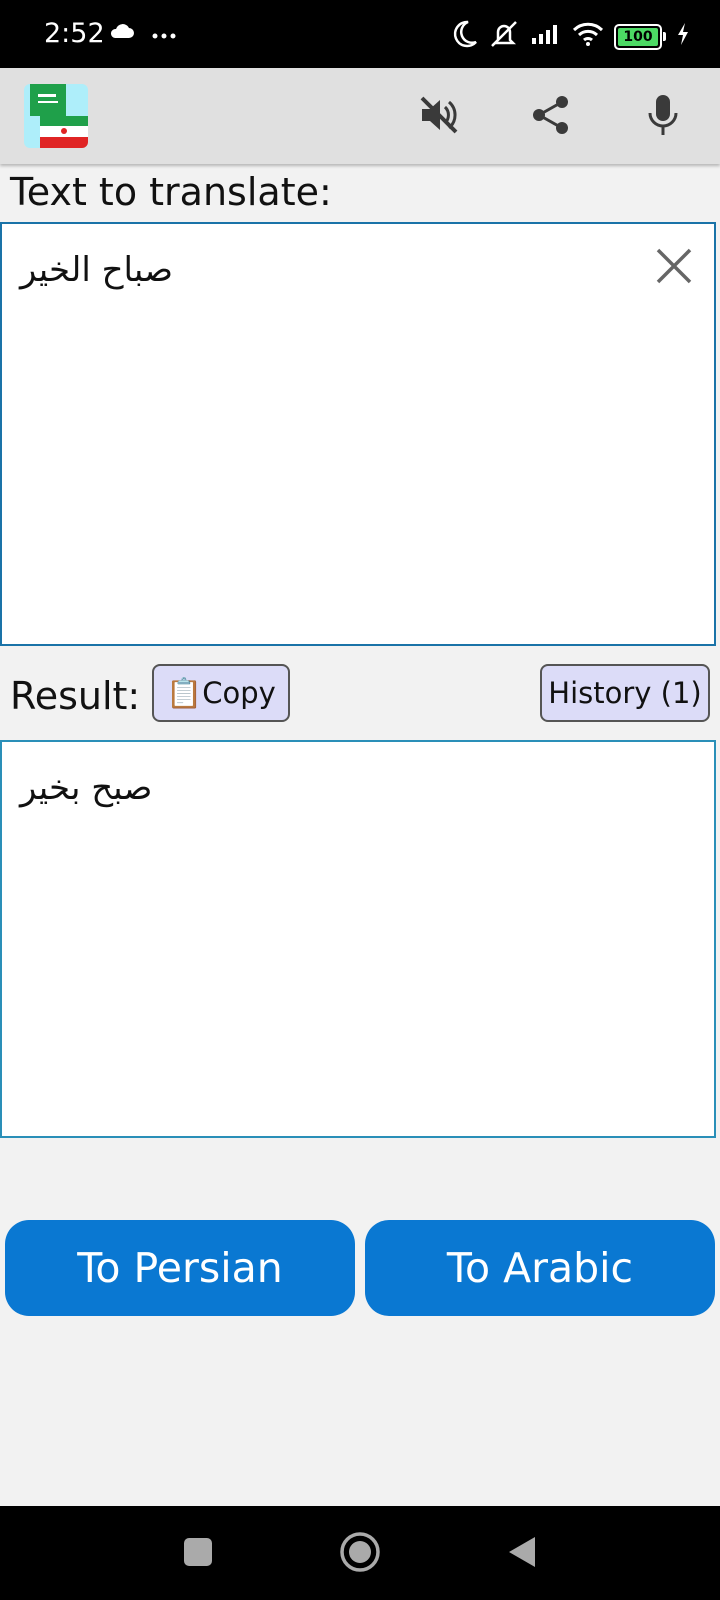  I want to click on clear-button, so click(674, 266).